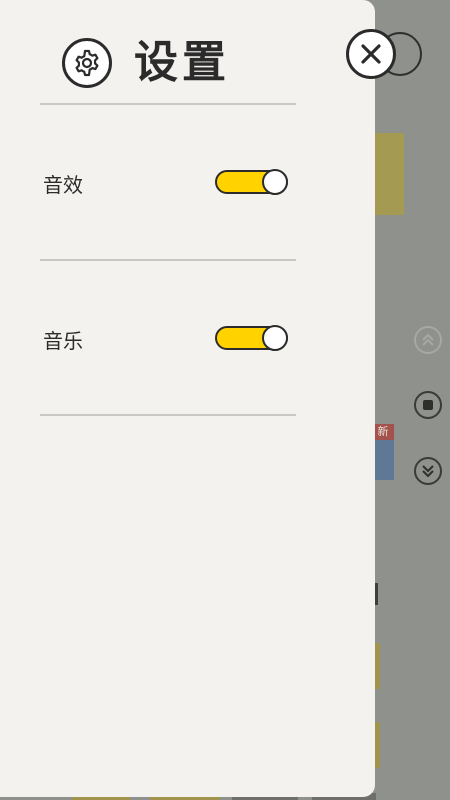  I want to click on close-icon, so click(371, 54).